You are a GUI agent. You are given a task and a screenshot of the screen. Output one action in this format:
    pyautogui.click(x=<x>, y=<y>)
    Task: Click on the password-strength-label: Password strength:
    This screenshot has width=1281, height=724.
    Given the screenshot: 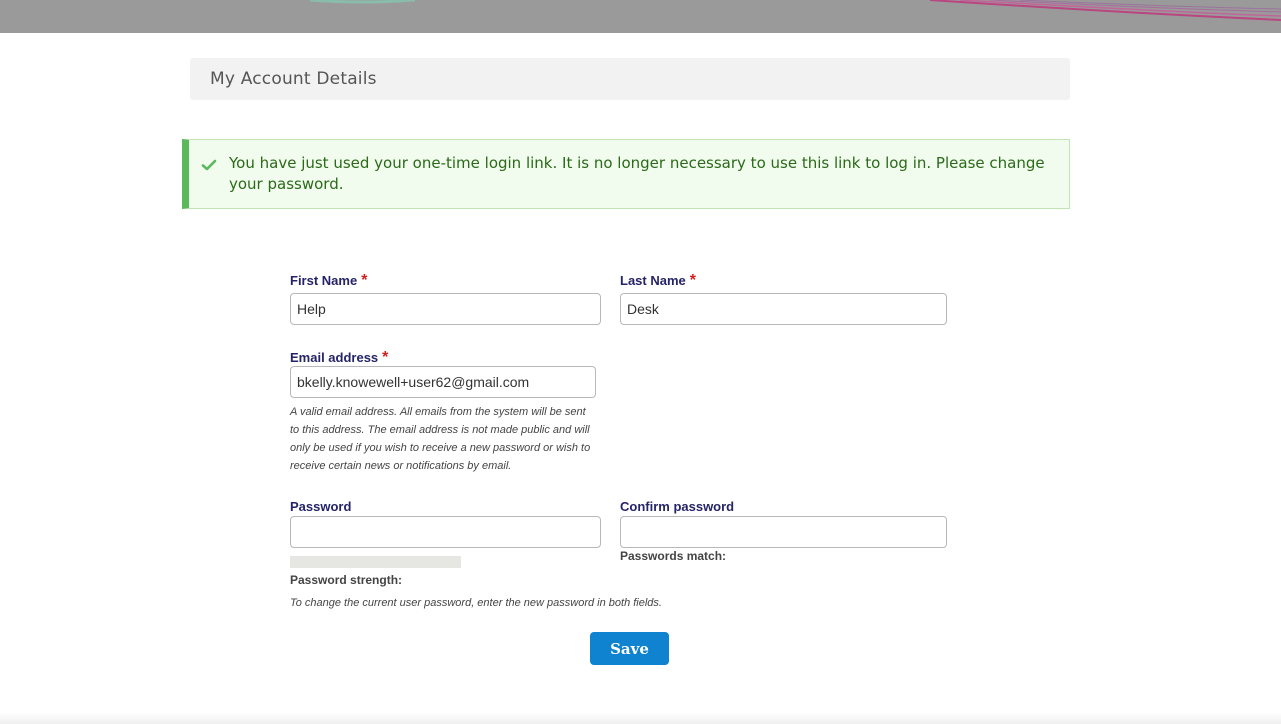 What is the action you would take?
    pyautogui.click(x=346, y=580)
    